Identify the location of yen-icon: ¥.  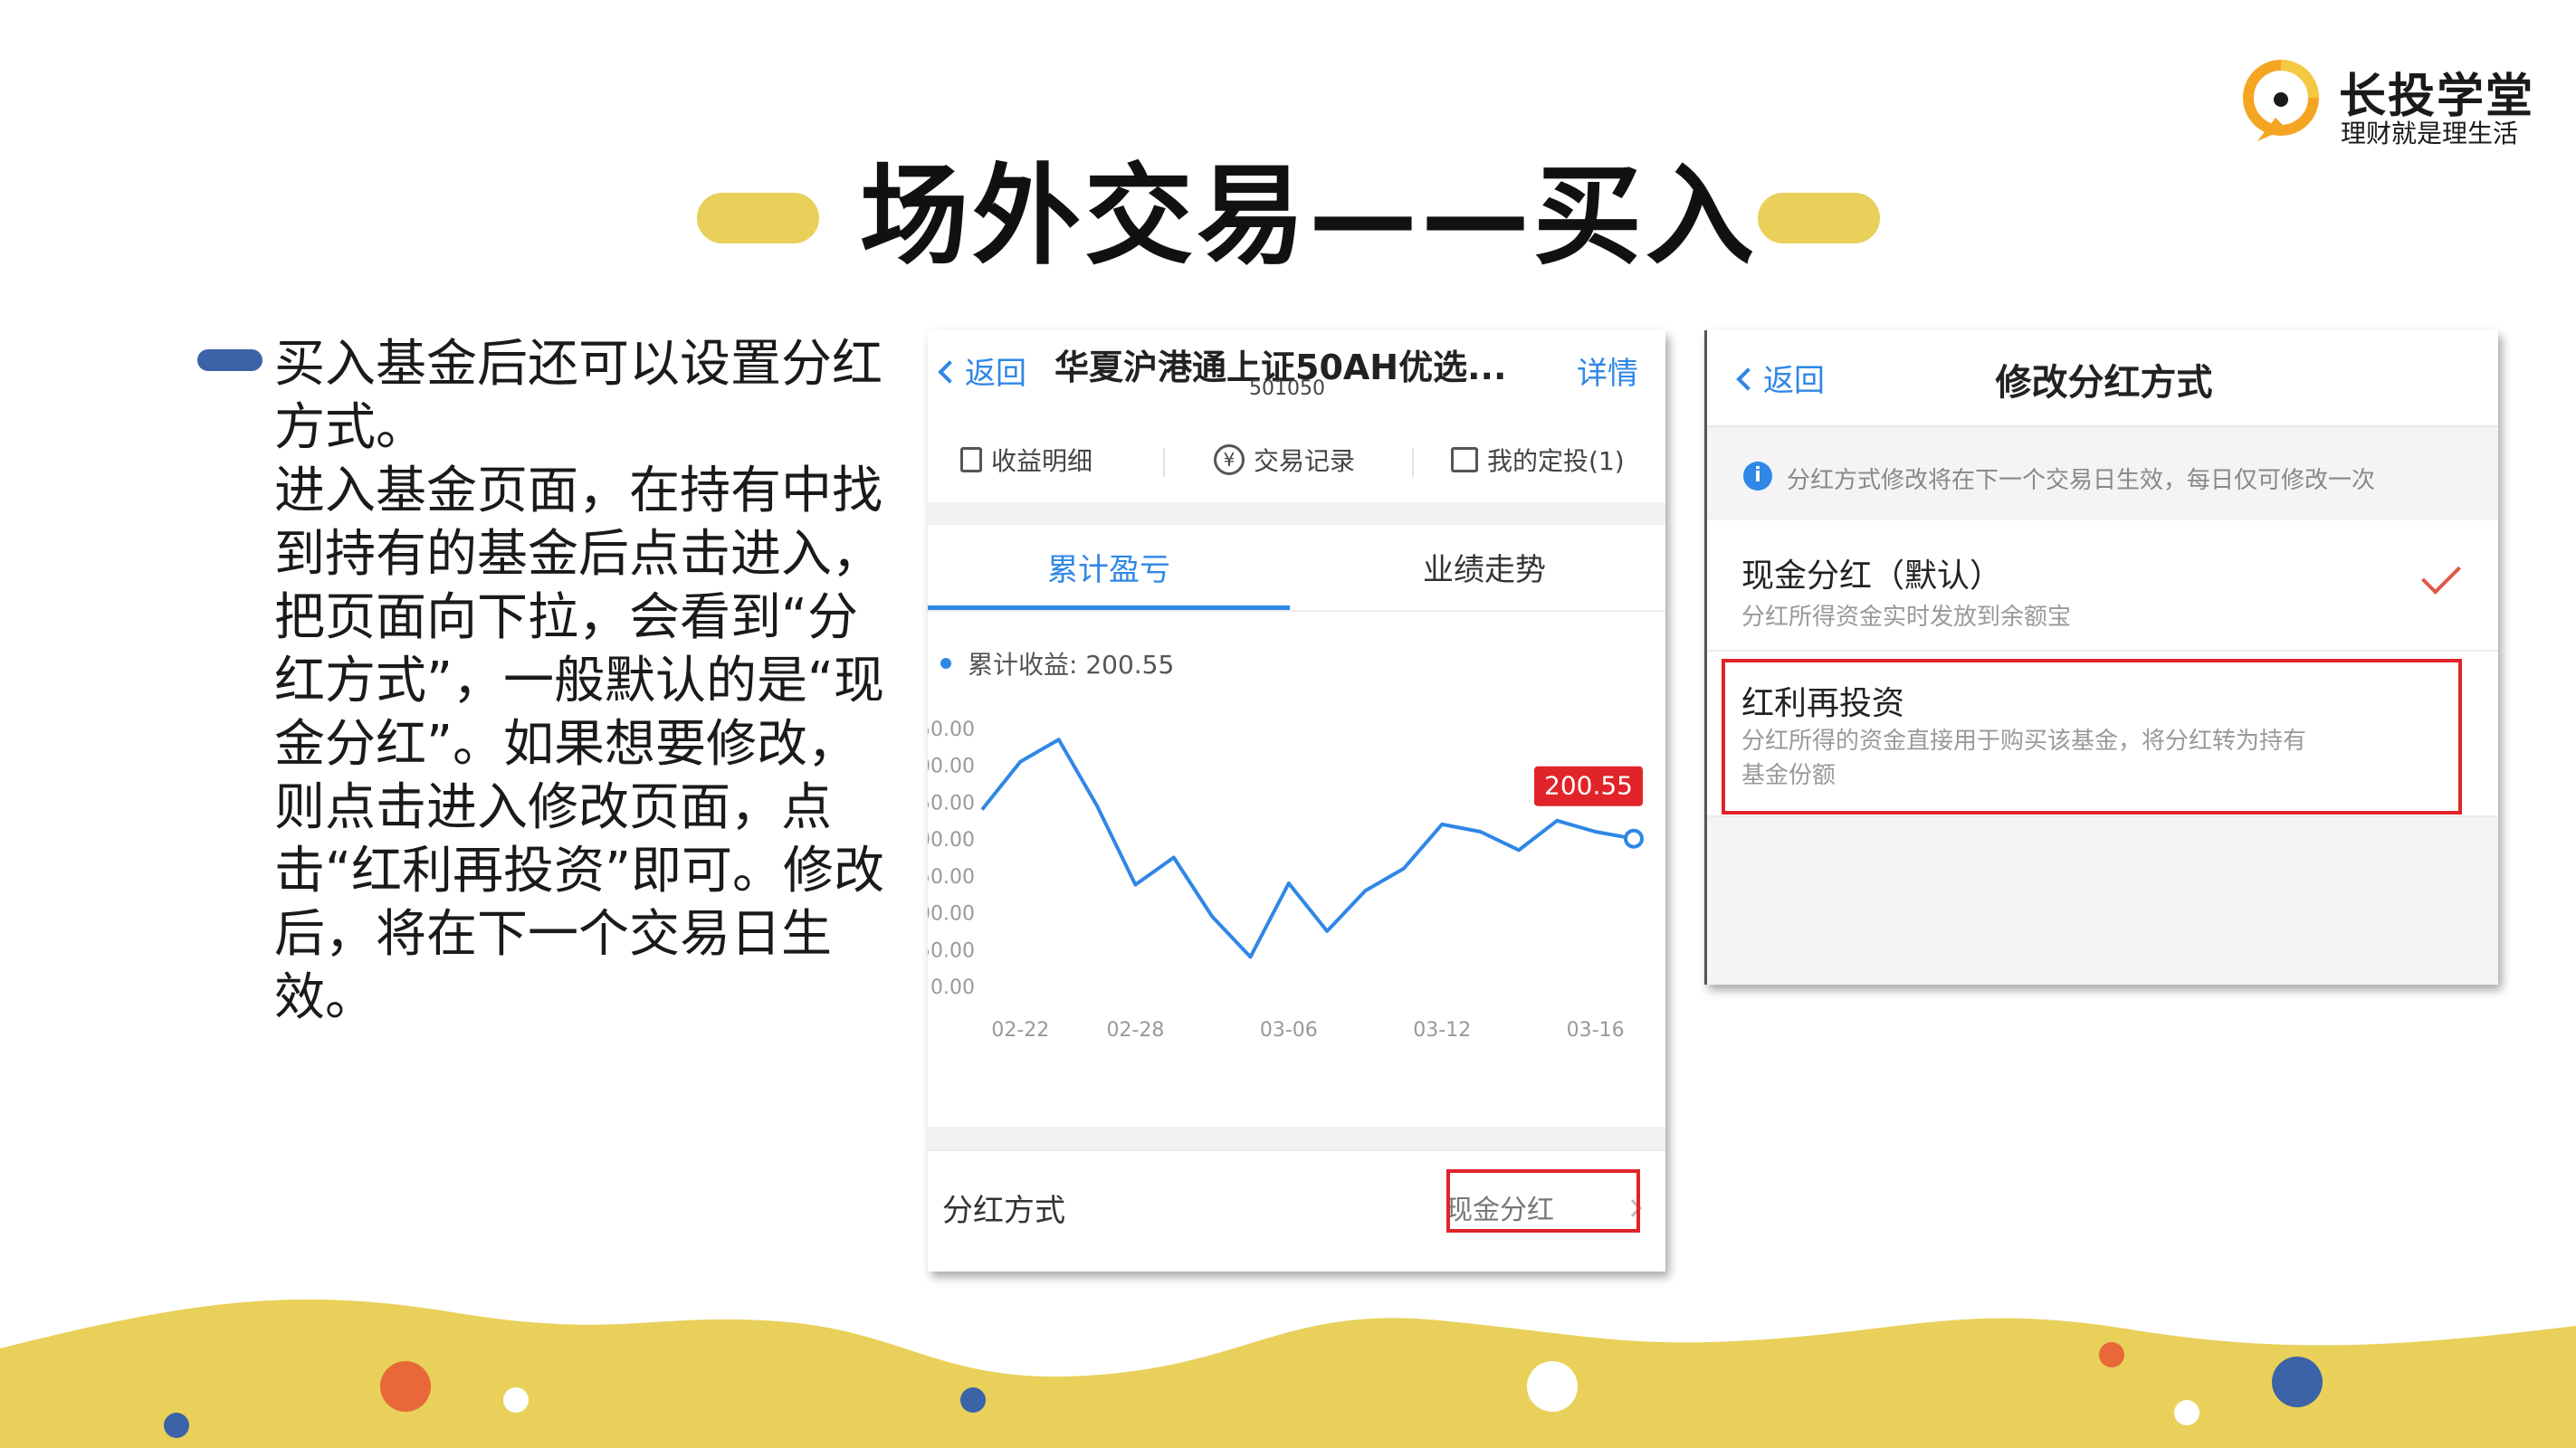
(1229, 460).